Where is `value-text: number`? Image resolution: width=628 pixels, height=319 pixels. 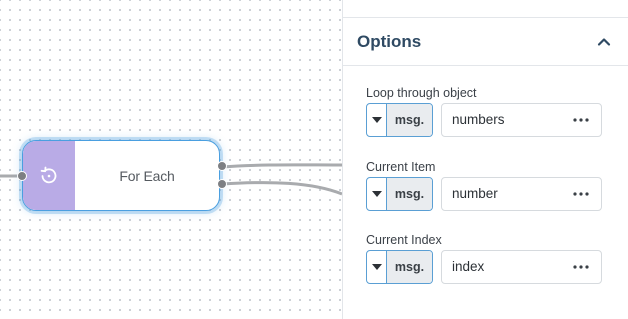 value-text: number is located at coordinates (475, 193).